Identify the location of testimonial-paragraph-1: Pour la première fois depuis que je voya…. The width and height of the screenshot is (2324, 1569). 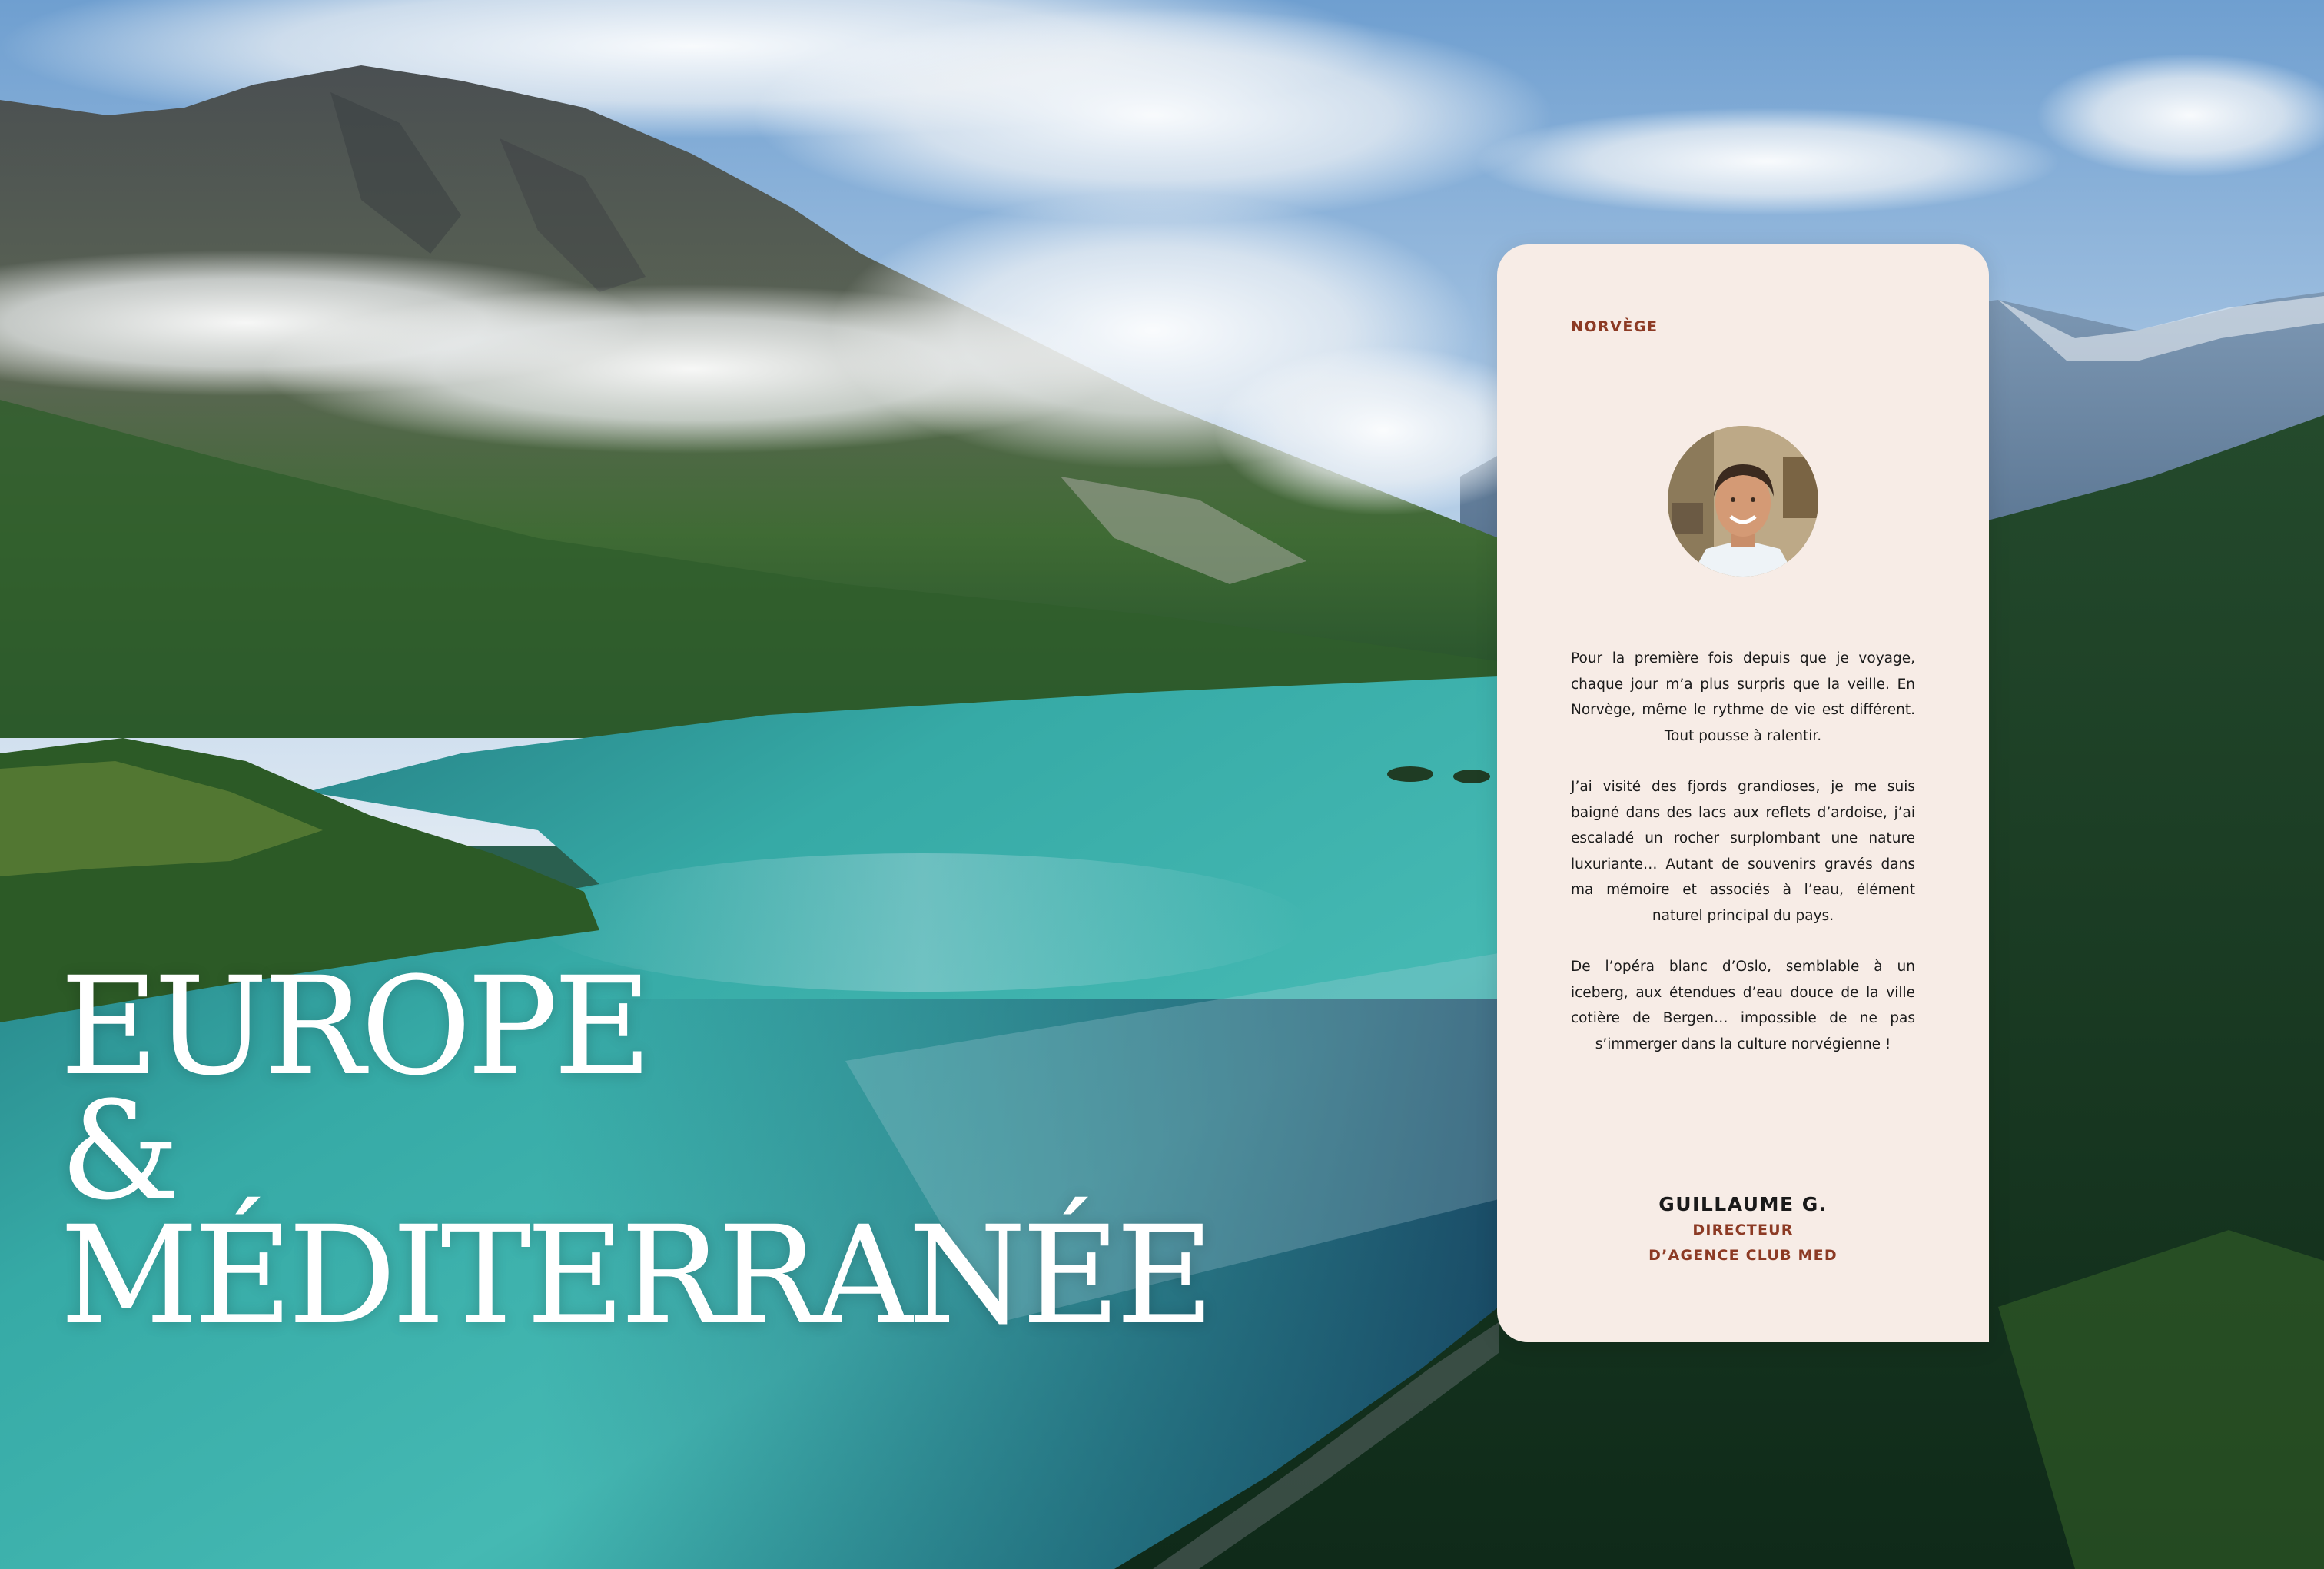
(1743, 697).